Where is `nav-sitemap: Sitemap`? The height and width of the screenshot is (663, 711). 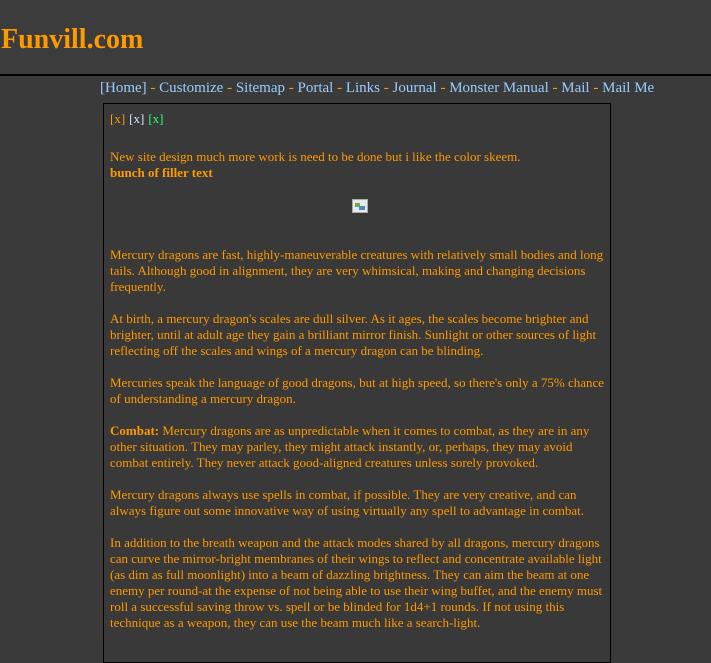 nav-sitemap: Sitemap is located at coordinates (260, 88).